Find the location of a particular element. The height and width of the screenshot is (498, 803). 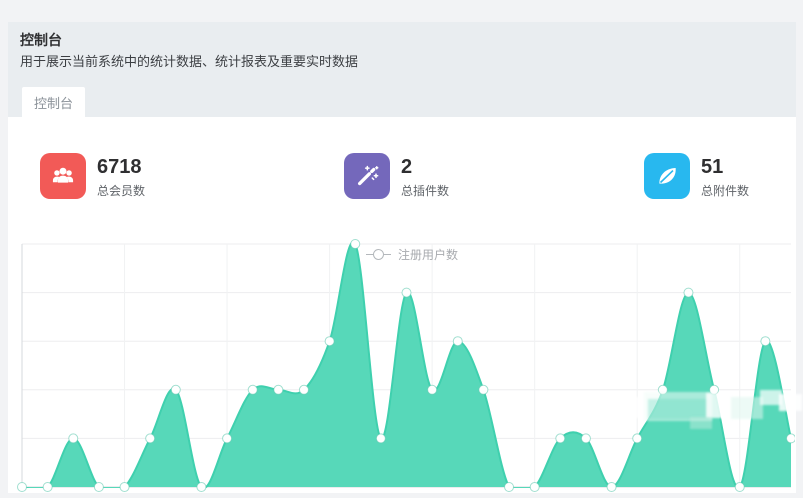

page-subtitle: 用于展示当前系统中的统计数据、统计报表及重要实时数据 is located at coordinates (189, 61).